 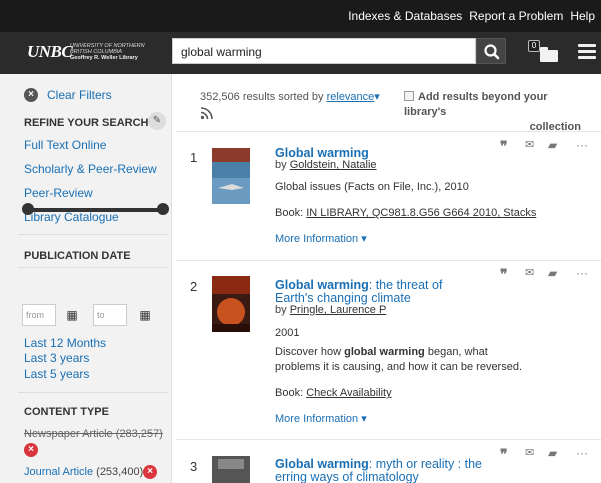 I want to click on result-number: 2, so click(x=194, y=286).